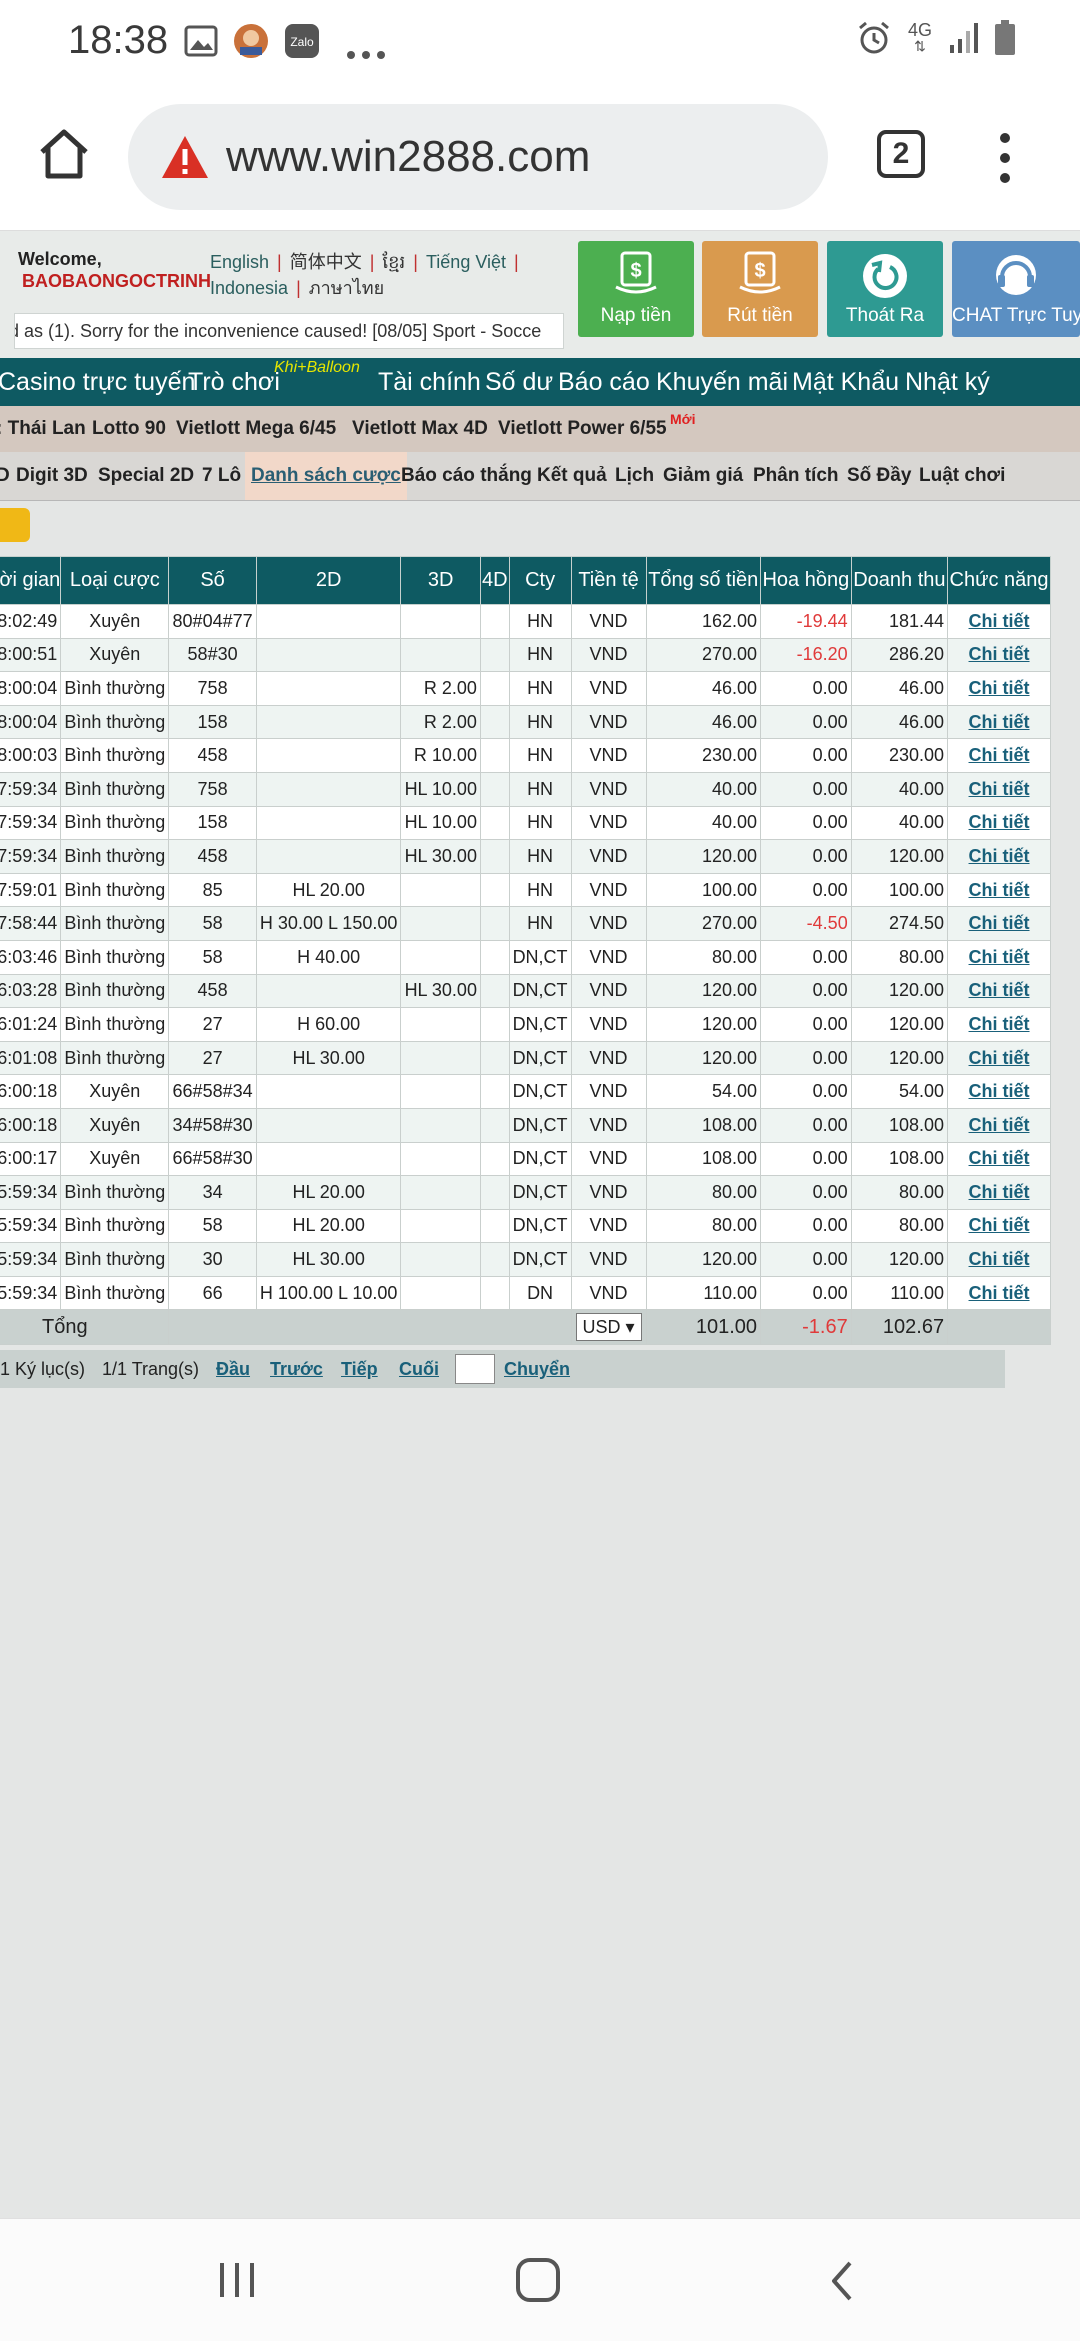 Image resolution: width=1080 pixels, height=2341 pixels. Describe the element at coordinates (146, 476) in the screenshot. I see `subnav-special2d: Special 2D` at that location.